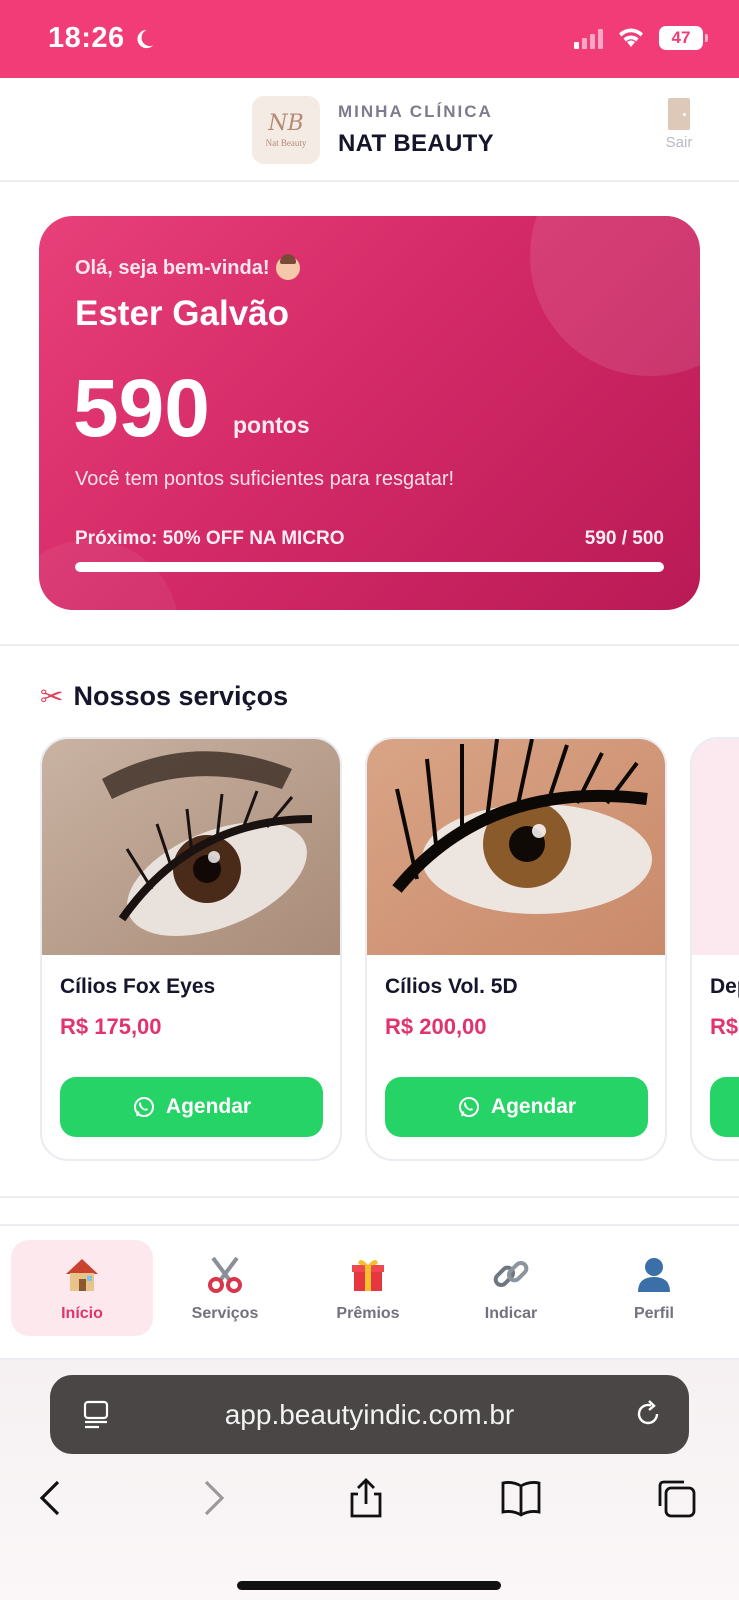  Describe the element at coordinates (82, 1313) in the screenshot. I see `nav-label: Início` at that location.